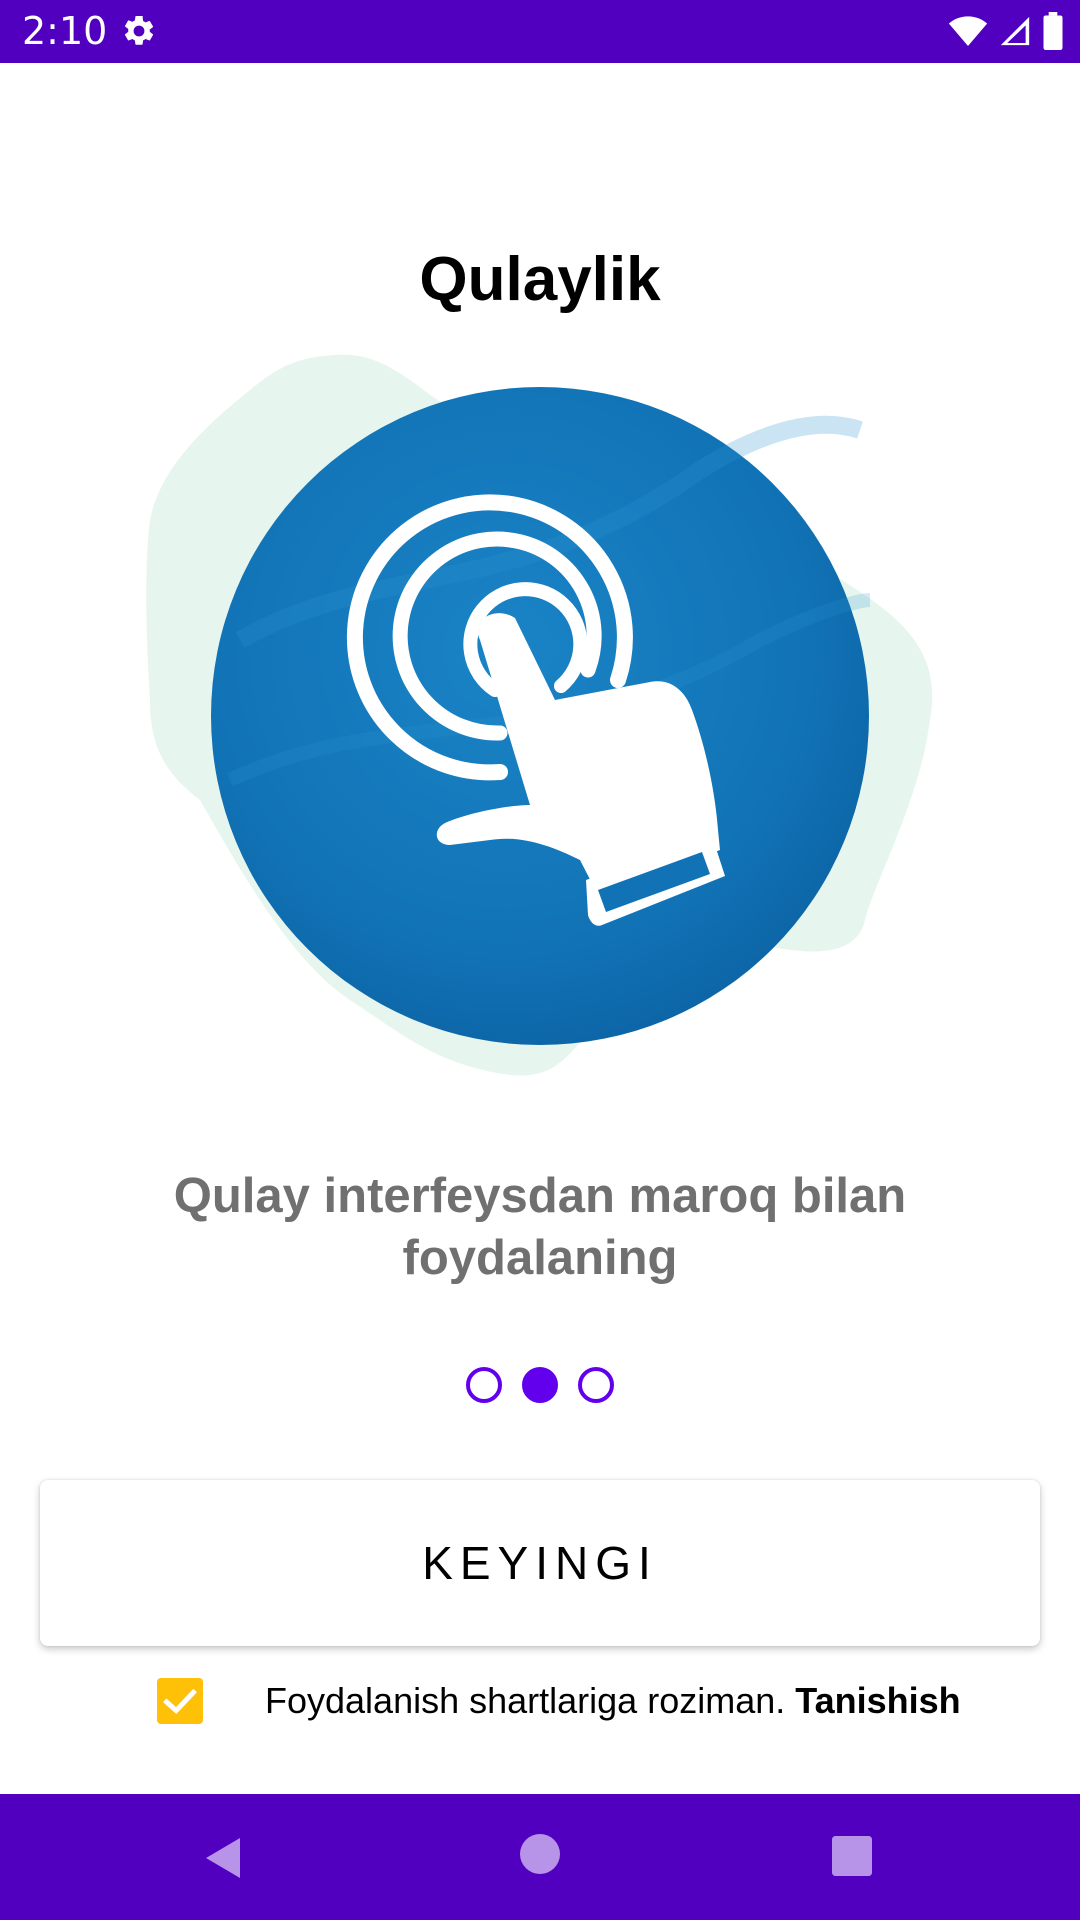 This screenshot has height=1920, width=1080. What do you see at coordinates (968, 31) in the screenshot?
I see `wifi-icon` at bounding box center [968, 31].